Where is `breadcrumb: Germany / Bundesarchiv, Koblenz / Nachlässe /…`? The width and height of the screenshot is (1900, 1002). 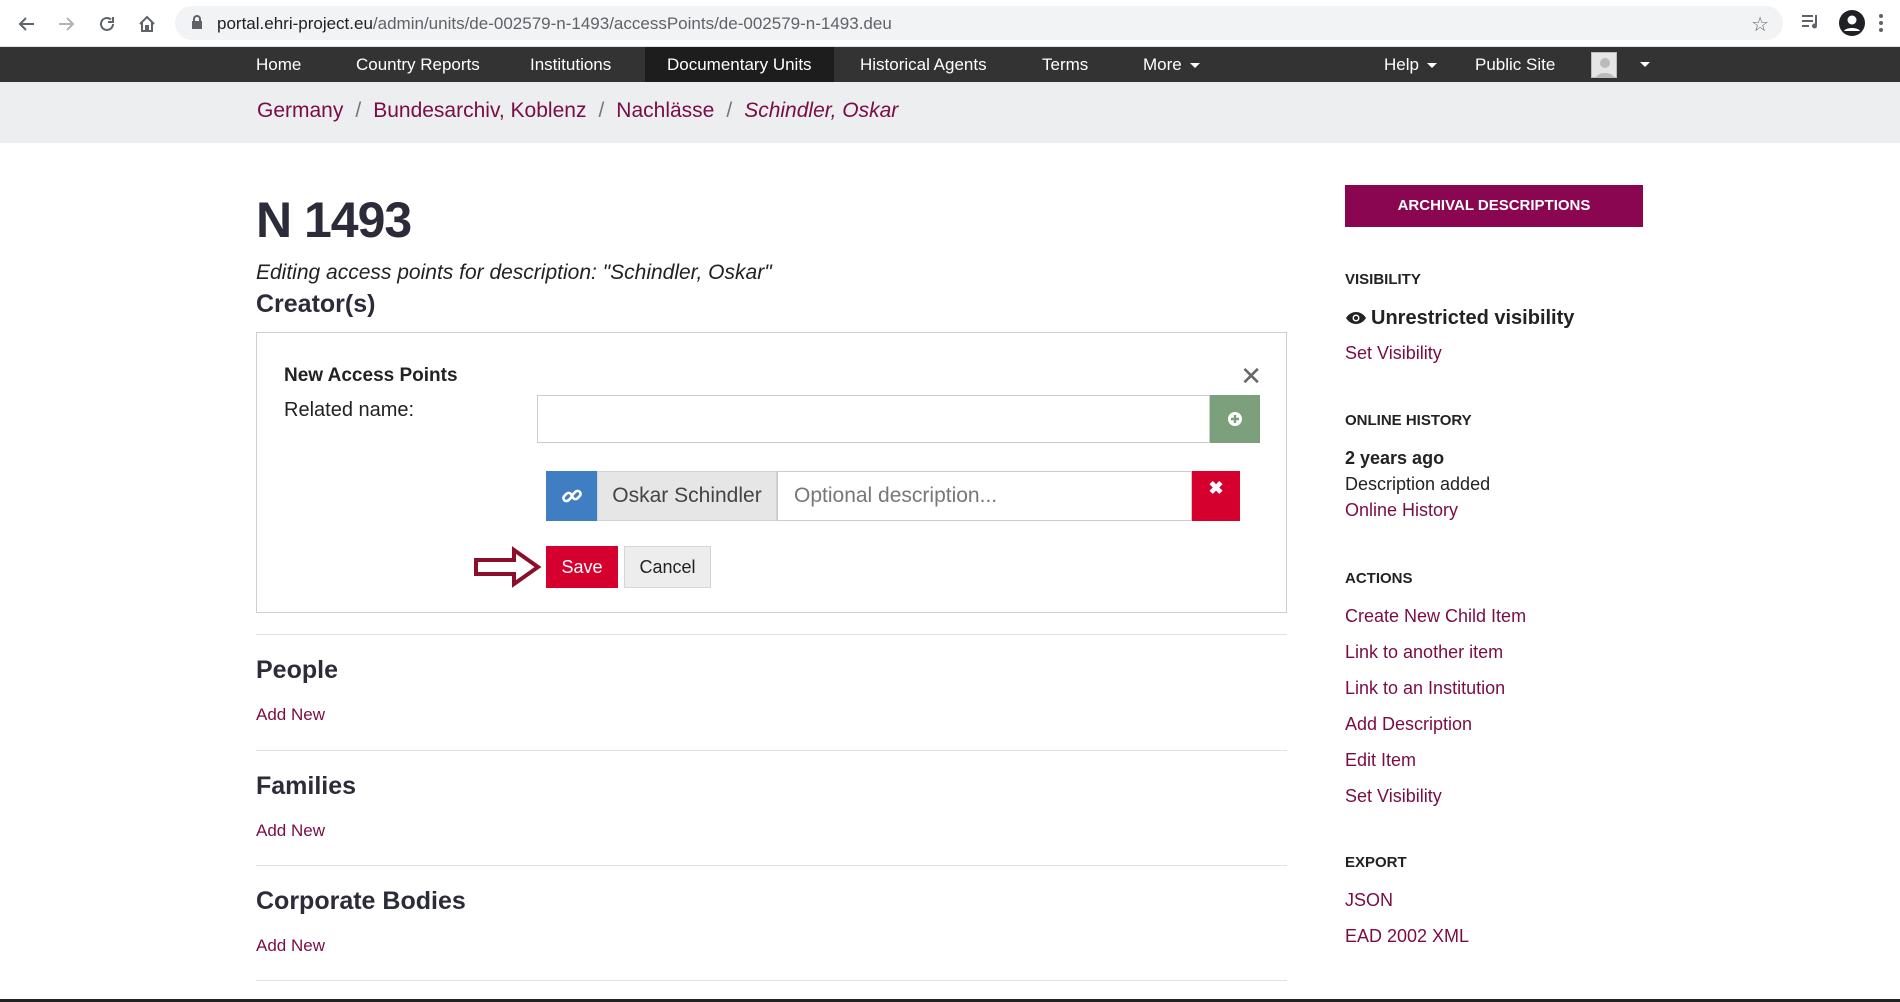
breadcrumb: Germany / Bundesarchiv, Koblenz / Nachlässe /… is located at coordinates (950, 112).